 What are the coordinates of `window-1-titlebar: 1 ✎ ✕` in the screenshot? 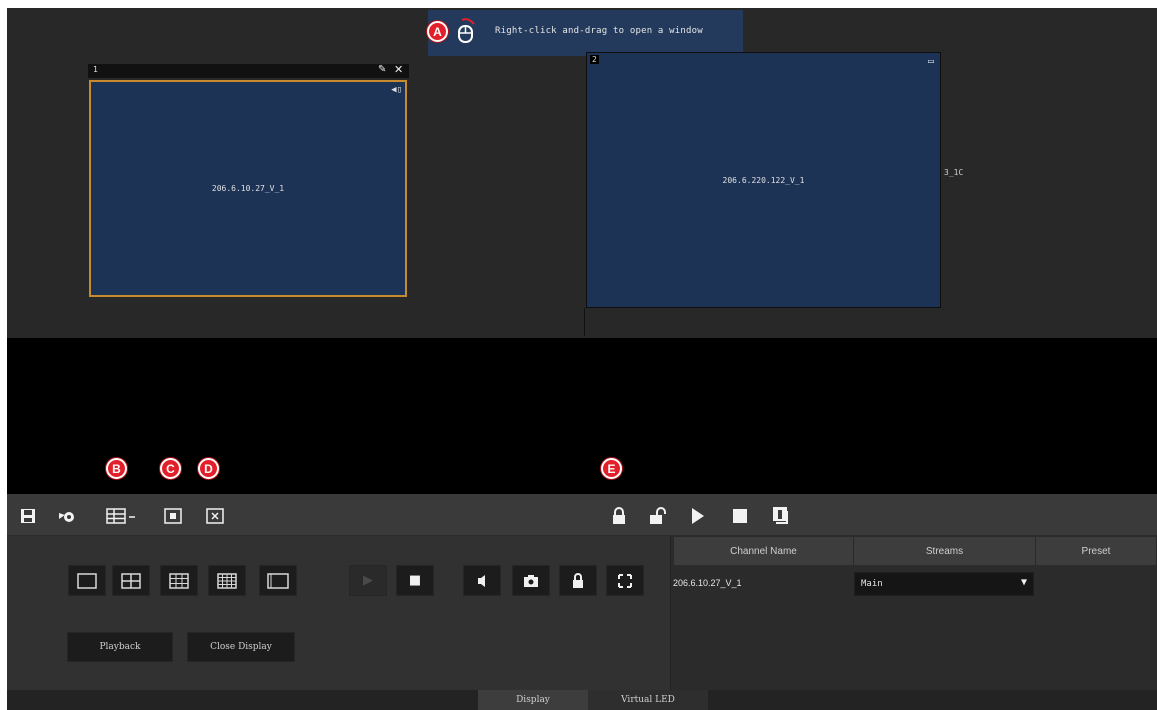 It's located at (248, 70).